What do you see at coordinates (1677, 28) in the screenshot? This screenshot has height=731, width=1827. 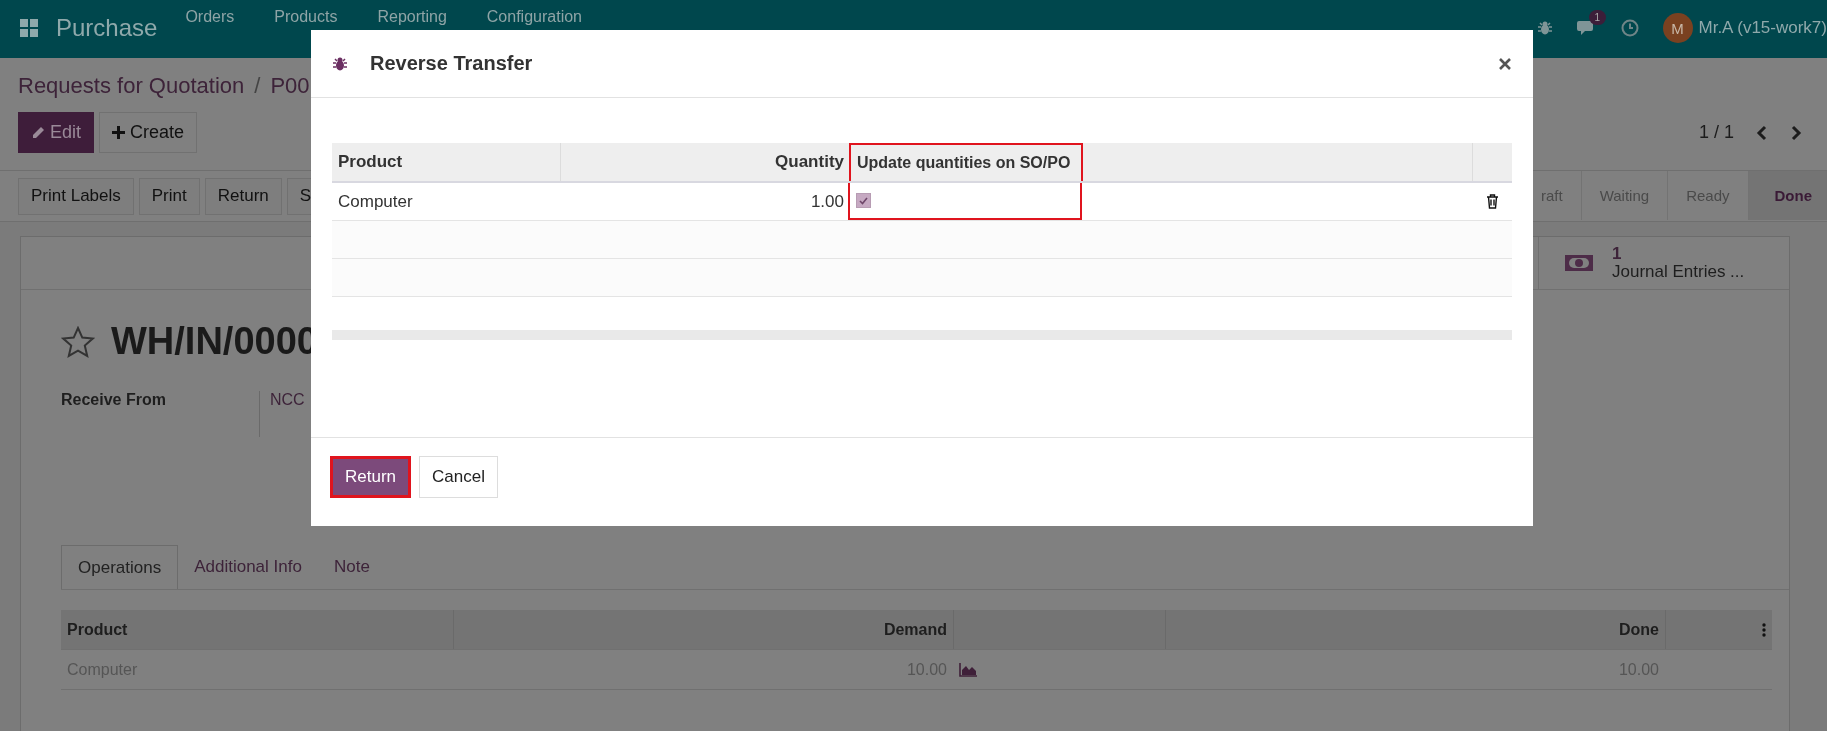 I see `user-avatar: M` at bounding box center [1677, 28].